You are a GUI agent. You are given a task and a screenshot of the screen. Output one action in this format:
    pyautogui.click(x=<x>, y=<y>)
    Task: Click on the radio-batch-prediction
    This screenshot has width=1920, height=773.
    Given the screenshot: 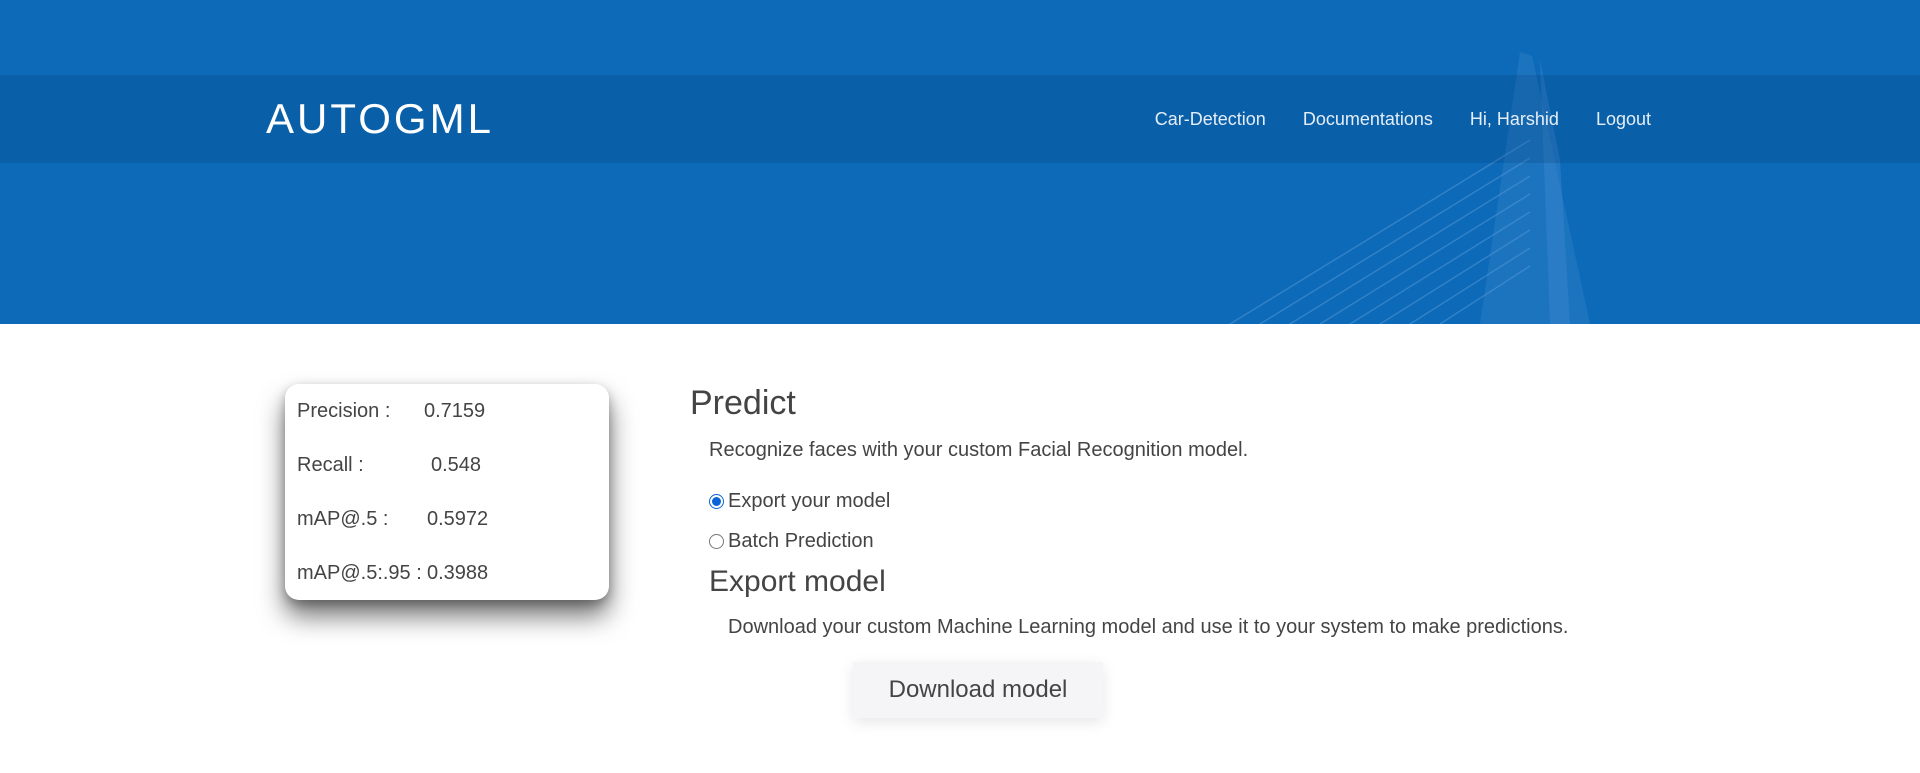 What is the action you would take?
    pyautogui.click(x=716, y=541)
    